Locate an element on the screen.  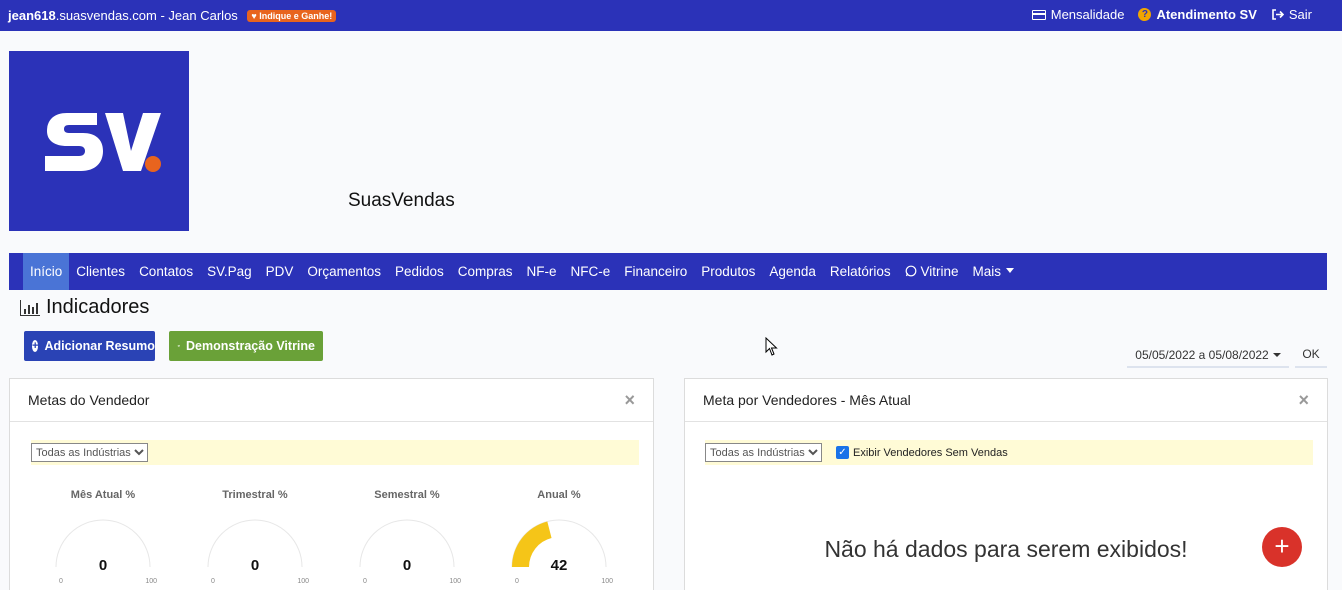
check-icon: ✓ is located at coordinates (842, 452).